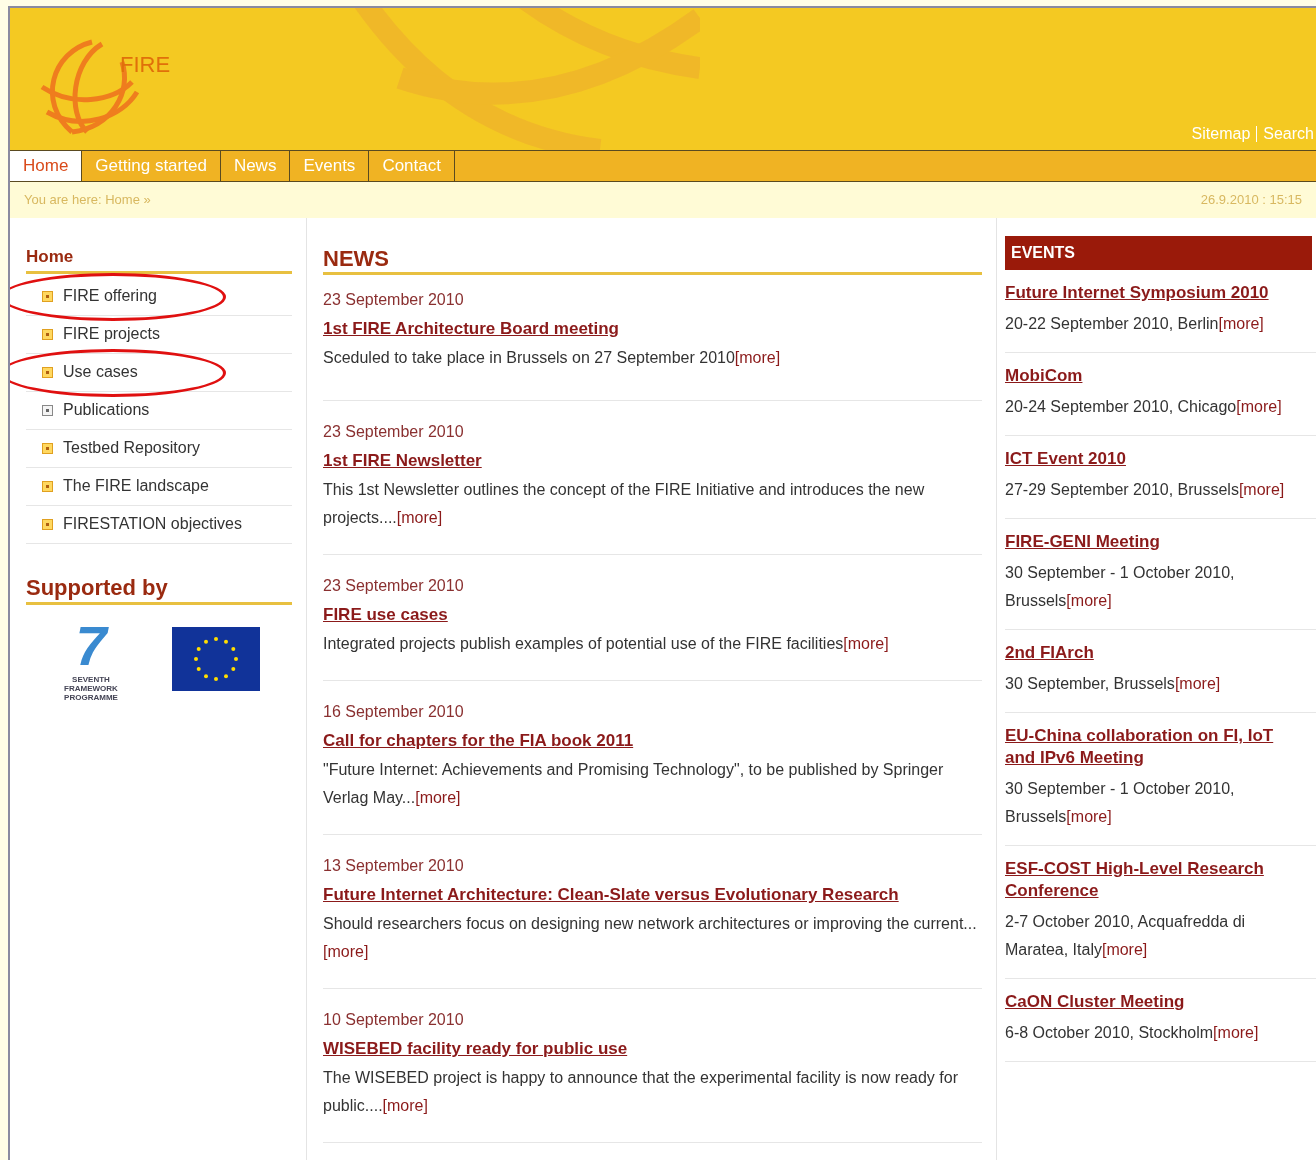 The width and height of the screenshot is (1316, 1160). Describe the element at coordinates (131, 448) in the screenshot. I see `sidebar-link: Testbed Repository` at that location.